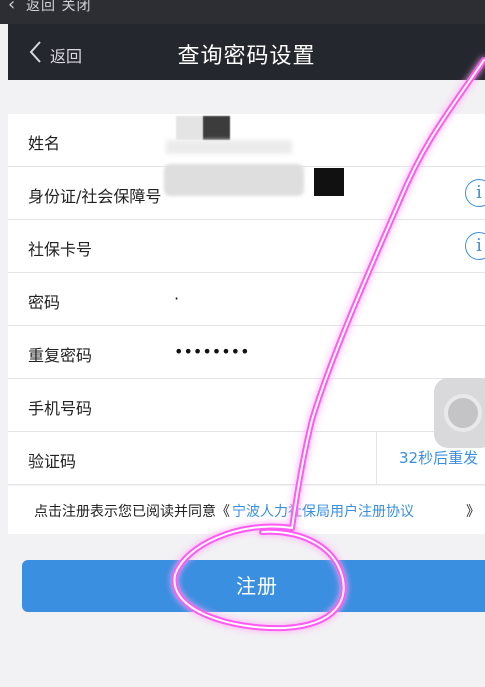  What do you see at coordinates (44, 302) in the screenshot?
I see `password-label: 密码` at bounding box center [44, 302].